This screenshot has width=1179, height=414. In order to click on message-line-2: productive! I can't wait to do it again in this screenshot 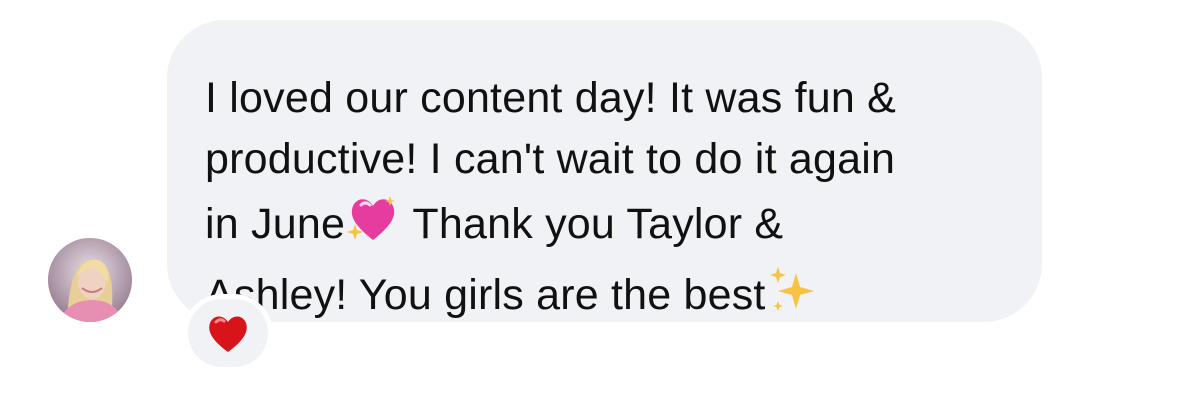, I will do `click(550, 159)`.